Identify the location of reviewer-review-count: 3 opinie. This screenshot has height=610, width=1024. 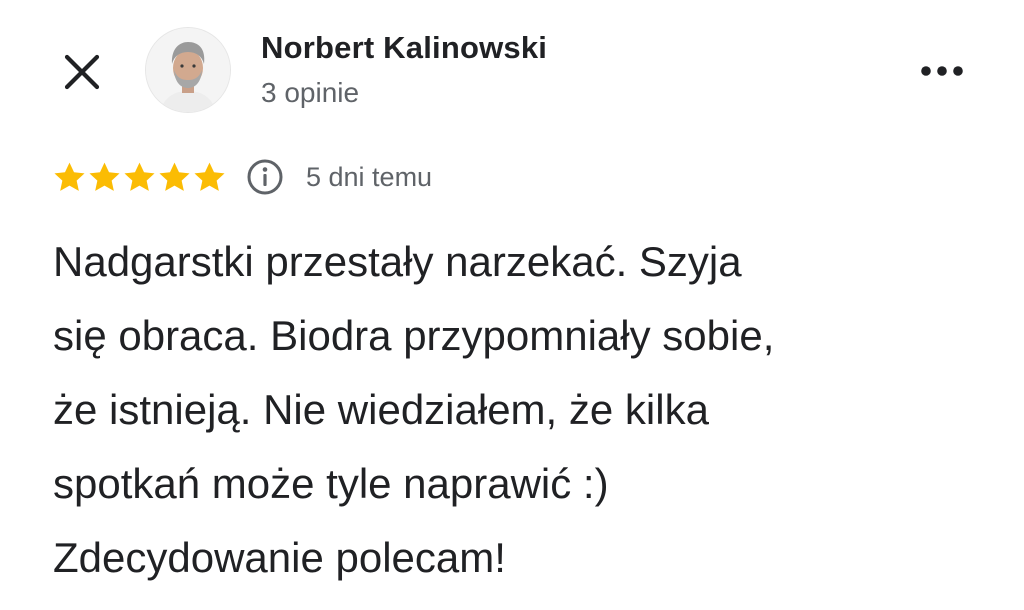
(310, 92).